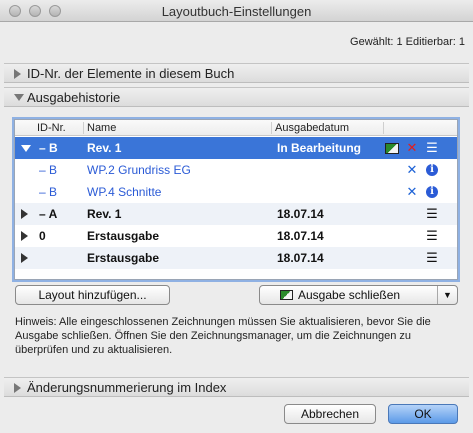  Describe the element at coordinates (236, 192) in the screenshot. I see `table-row: – B WP.4 Schnitte ✕ i` at that location.